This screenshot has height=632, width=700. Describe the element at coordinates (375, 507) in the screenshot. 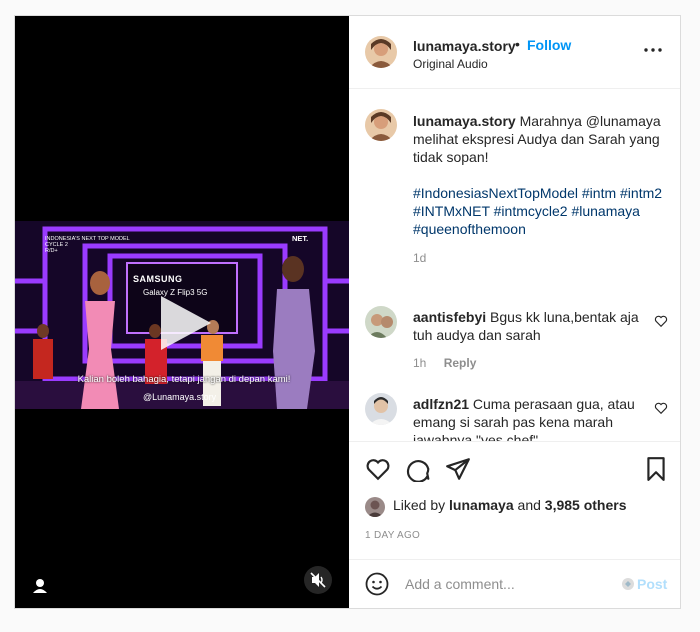

I see `liker-avatar` at that location.